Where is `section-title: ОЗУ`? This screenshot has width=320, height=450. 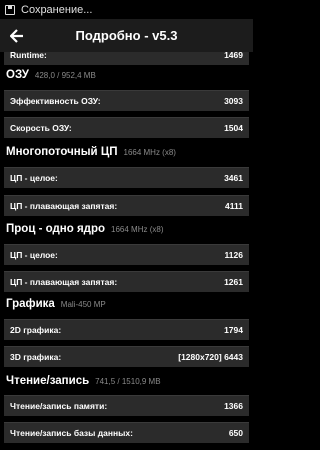 section-title: ОЗУ is located at coordinates (17, 75).